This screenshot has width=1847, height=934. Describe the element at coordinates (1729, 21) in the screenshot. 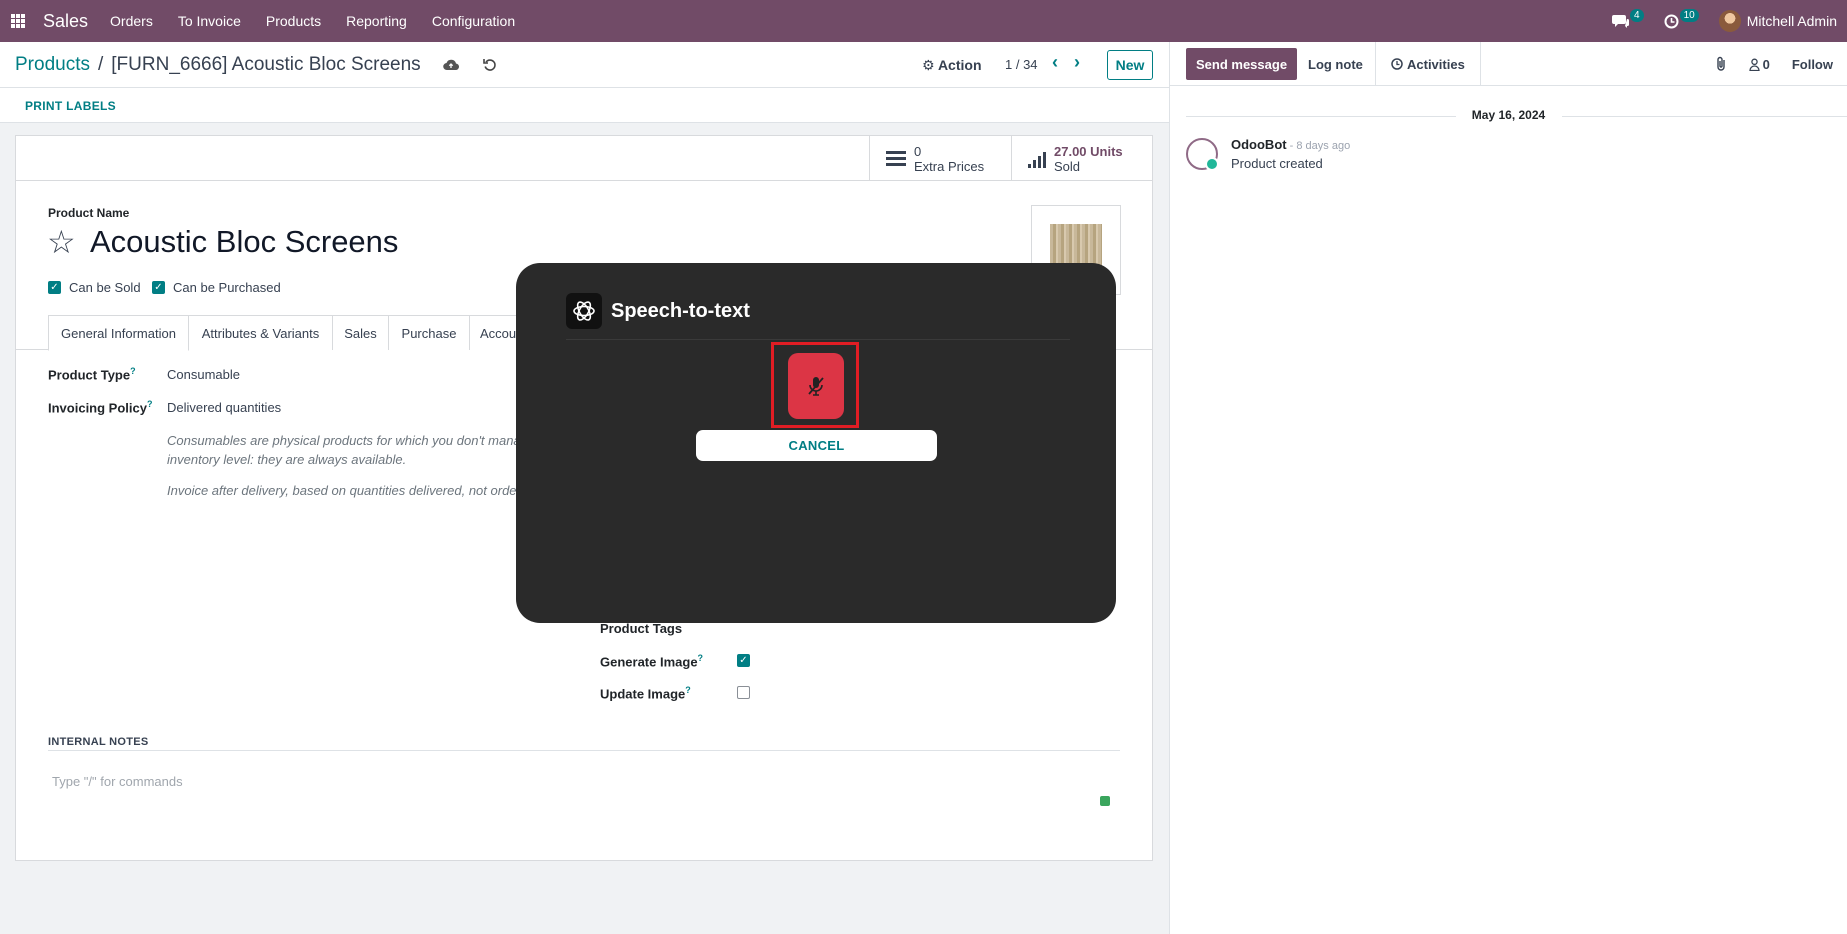

I see `user-avatar` at that location.